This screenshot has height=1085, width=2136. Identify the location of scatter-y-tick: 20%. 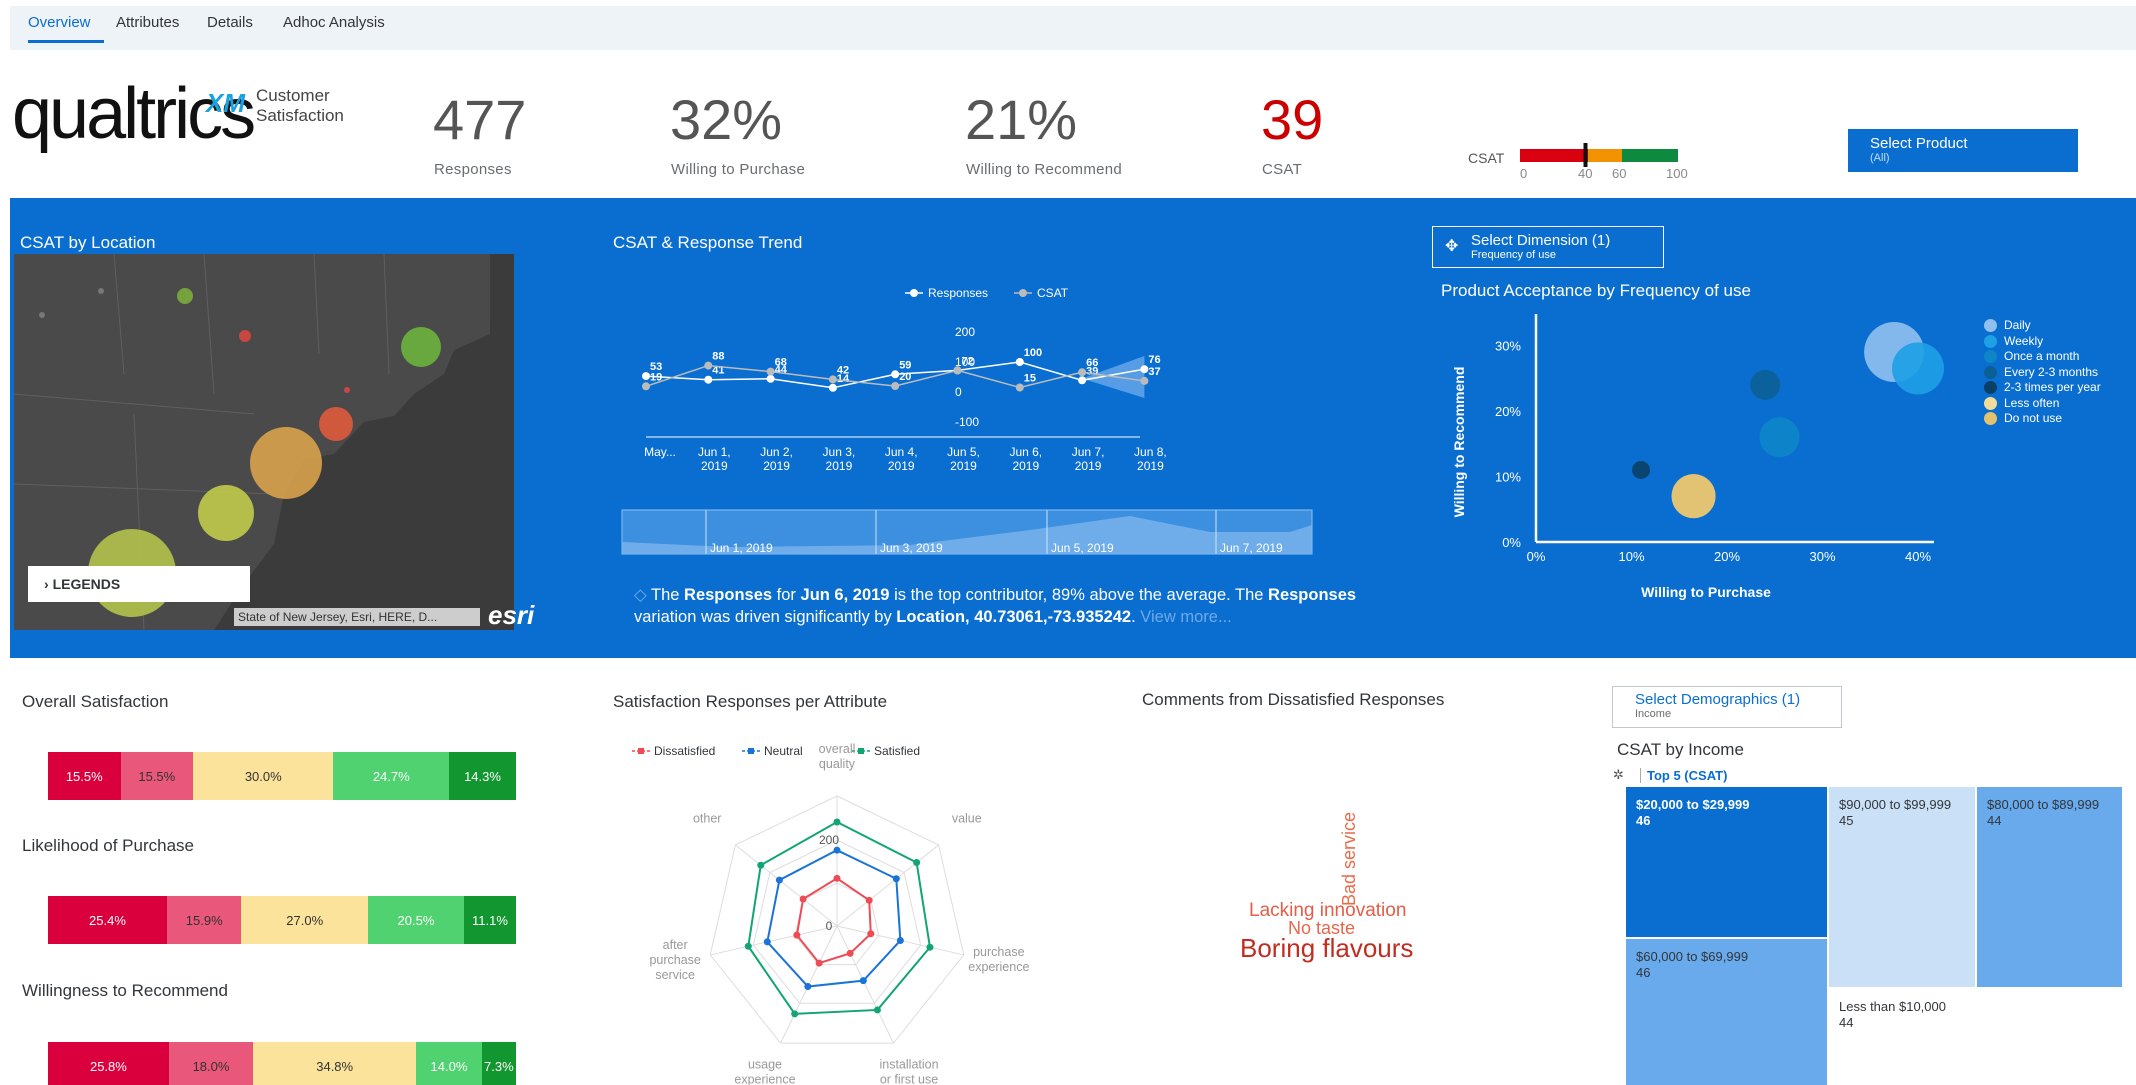
(1508, 411).